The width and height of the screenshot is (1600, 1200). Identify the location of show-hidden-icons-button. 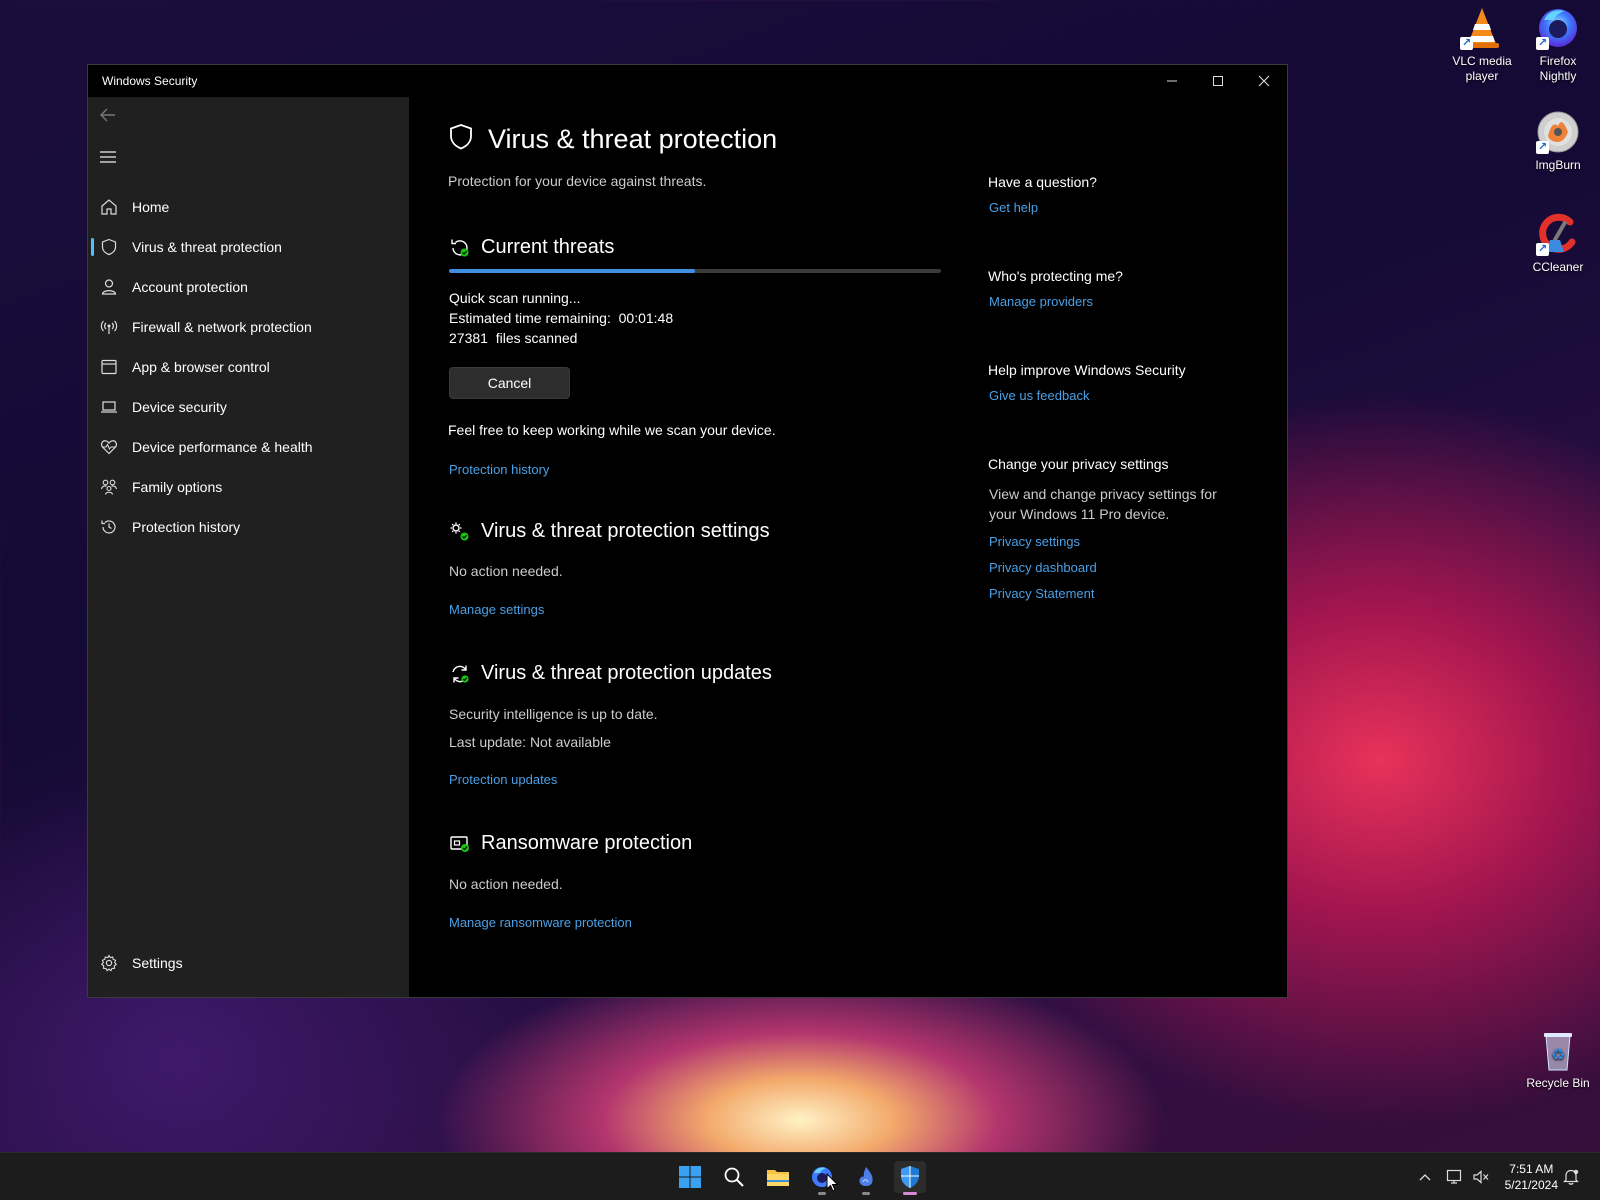
(1425, 1176).